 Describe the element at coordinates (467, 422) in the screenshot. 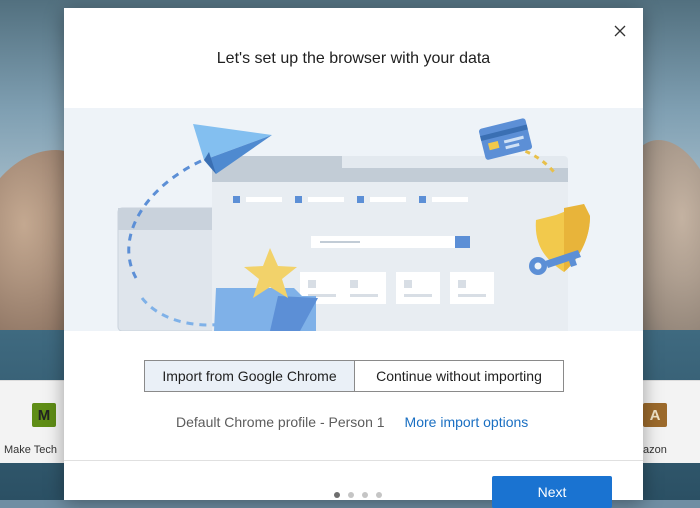

I see `more-import-options-link: More import options` at that location.